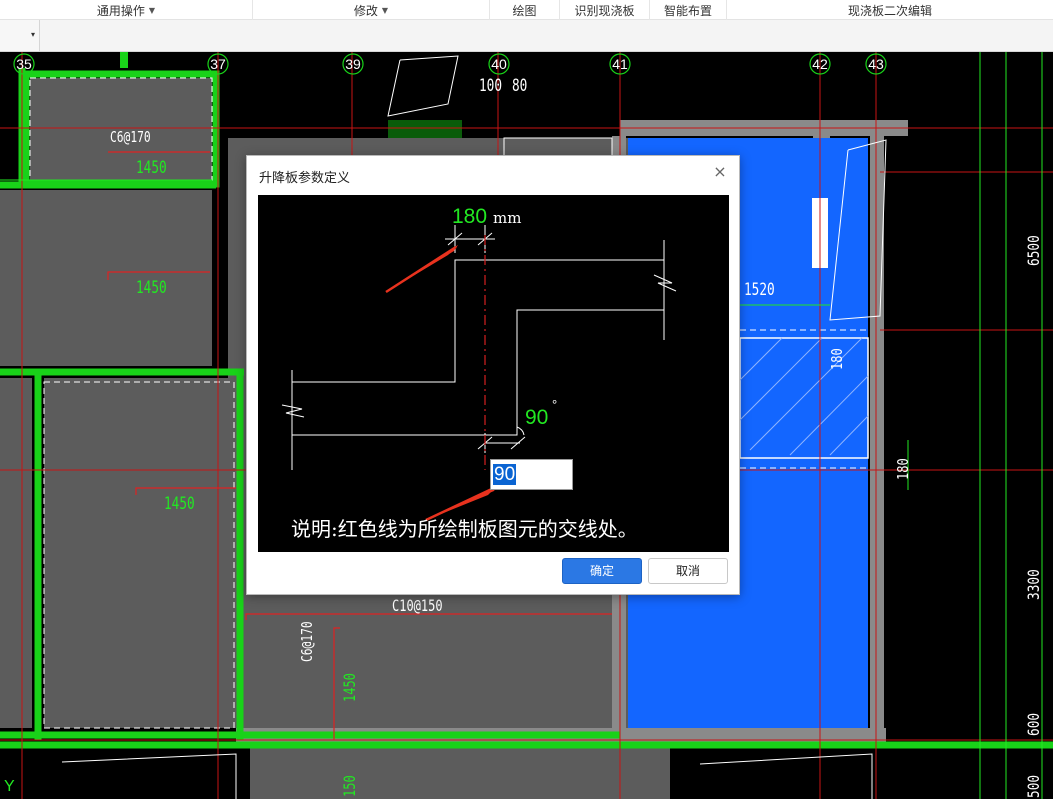 The width and height of the screenshot is (1053, 799). I want to click on ribbon-group-draw: 绘图, so click(525, 10).